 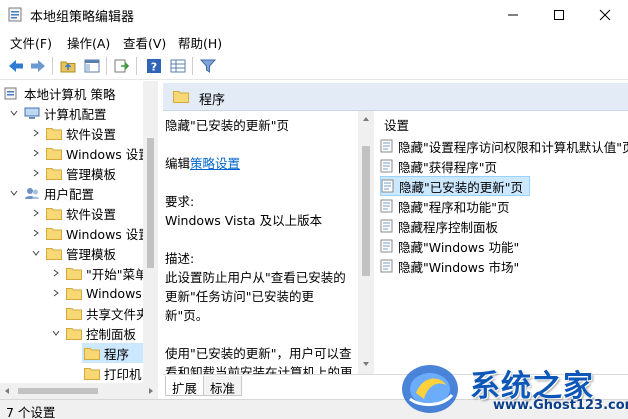 I want to click on setting-row: 隐藏"程序和功能"页, so click(x=504, y=206).